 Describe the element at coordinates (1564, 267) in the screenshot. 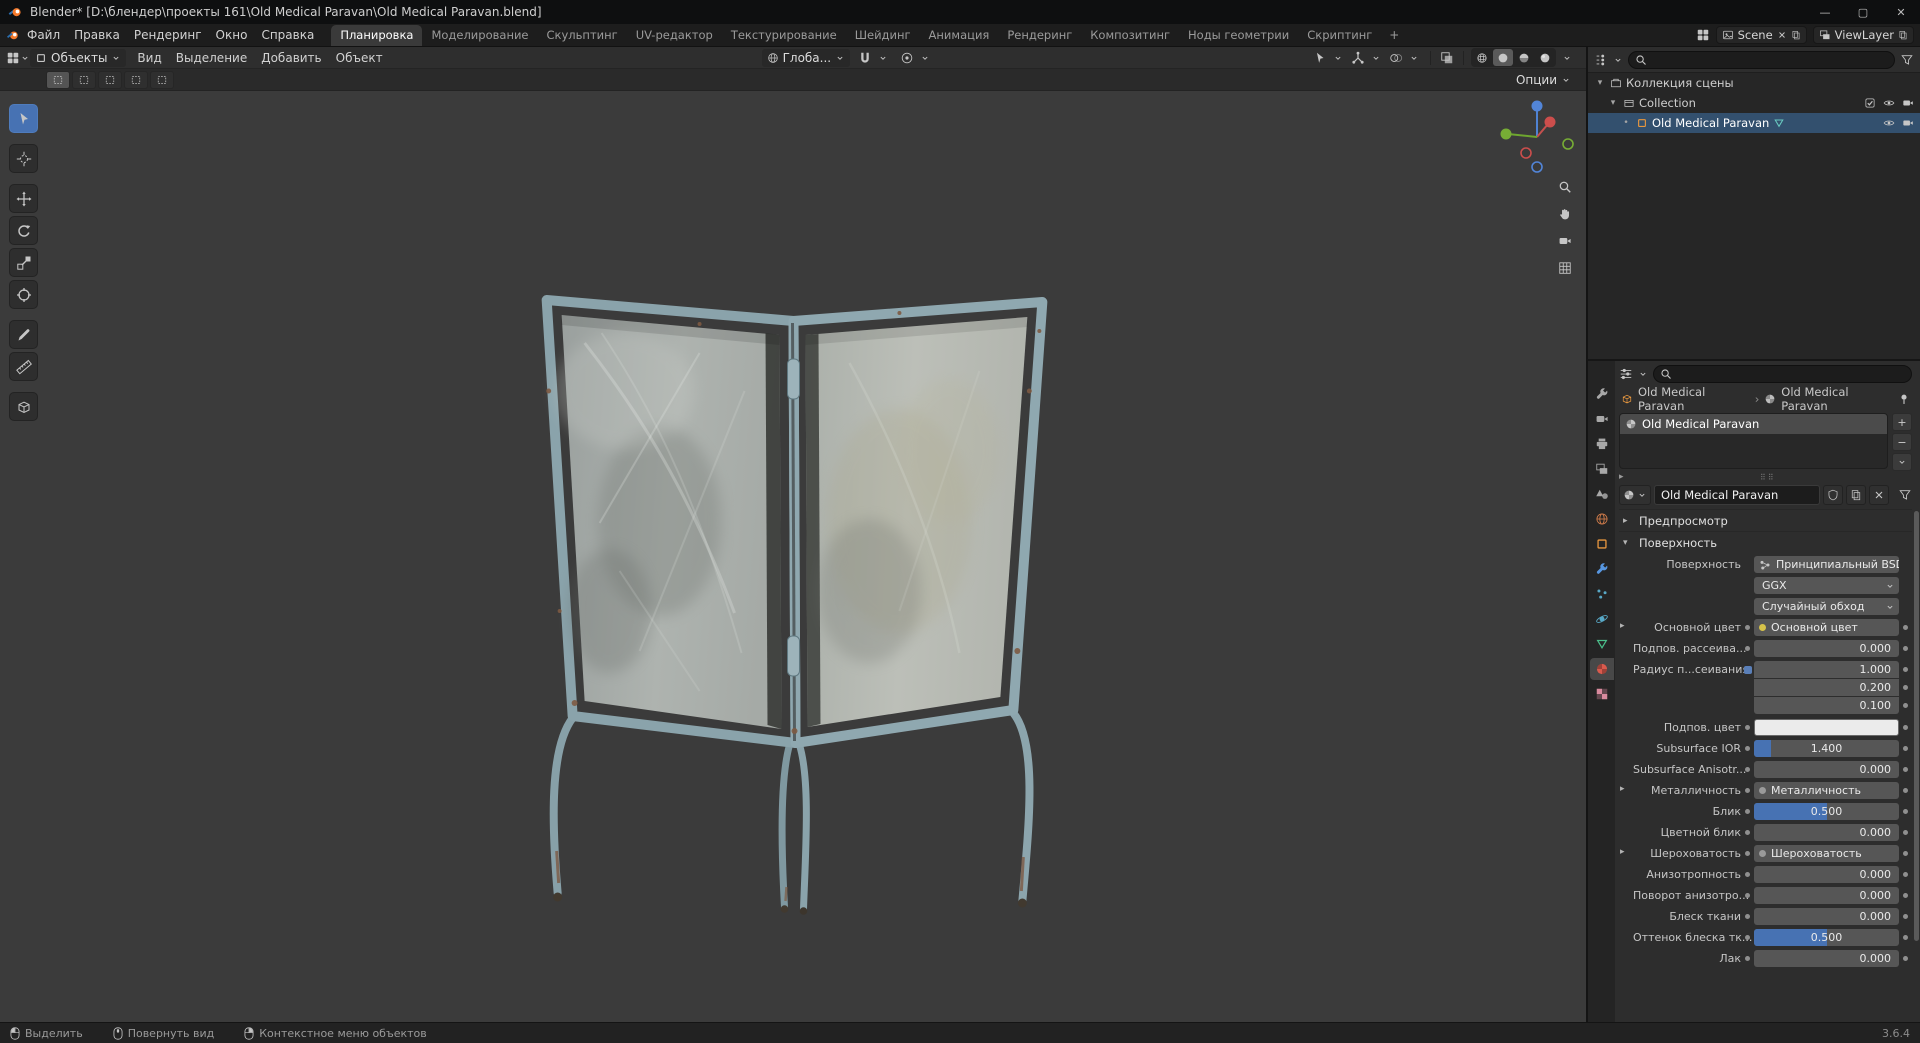

I see `nav-toggle-ortho-button` at that location.